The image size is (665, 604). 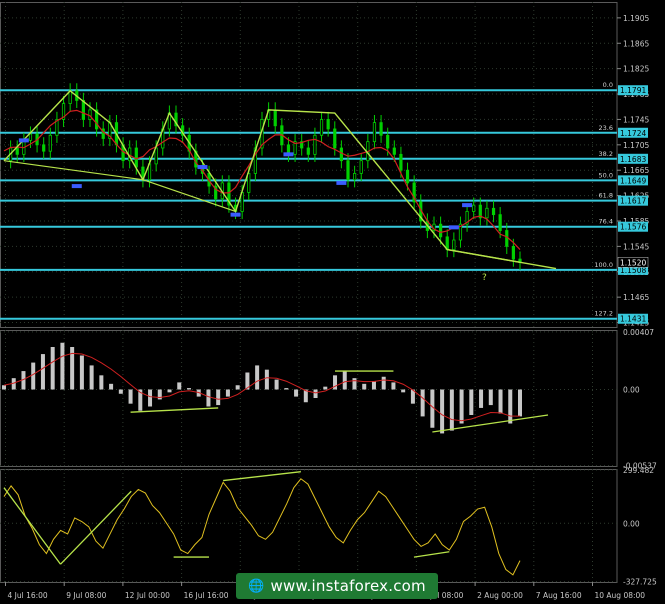 I want to click on fib-level-pct: 61.8, so click(x=606, y=196).